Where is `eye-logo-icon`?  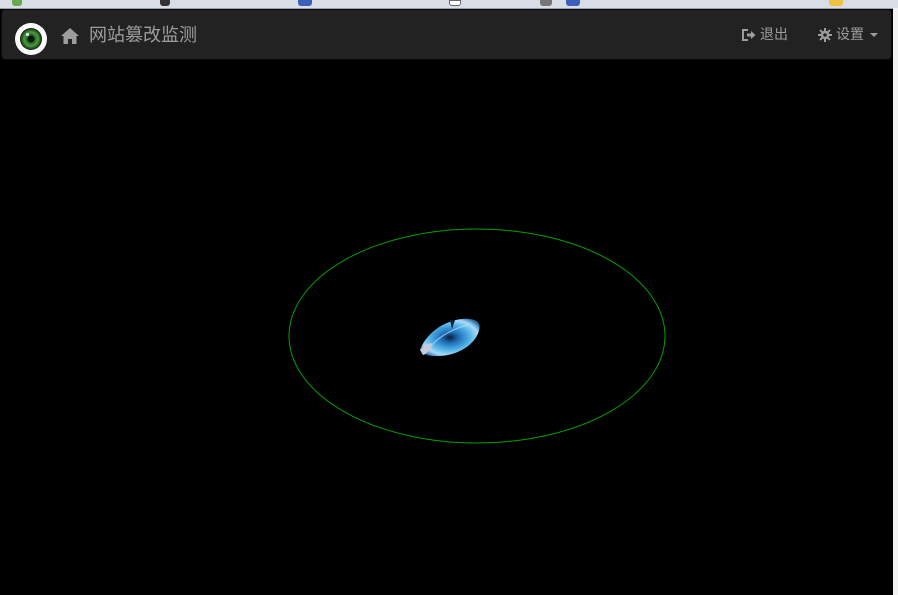 eye-logo-icon is located at coordinates (31, 39).